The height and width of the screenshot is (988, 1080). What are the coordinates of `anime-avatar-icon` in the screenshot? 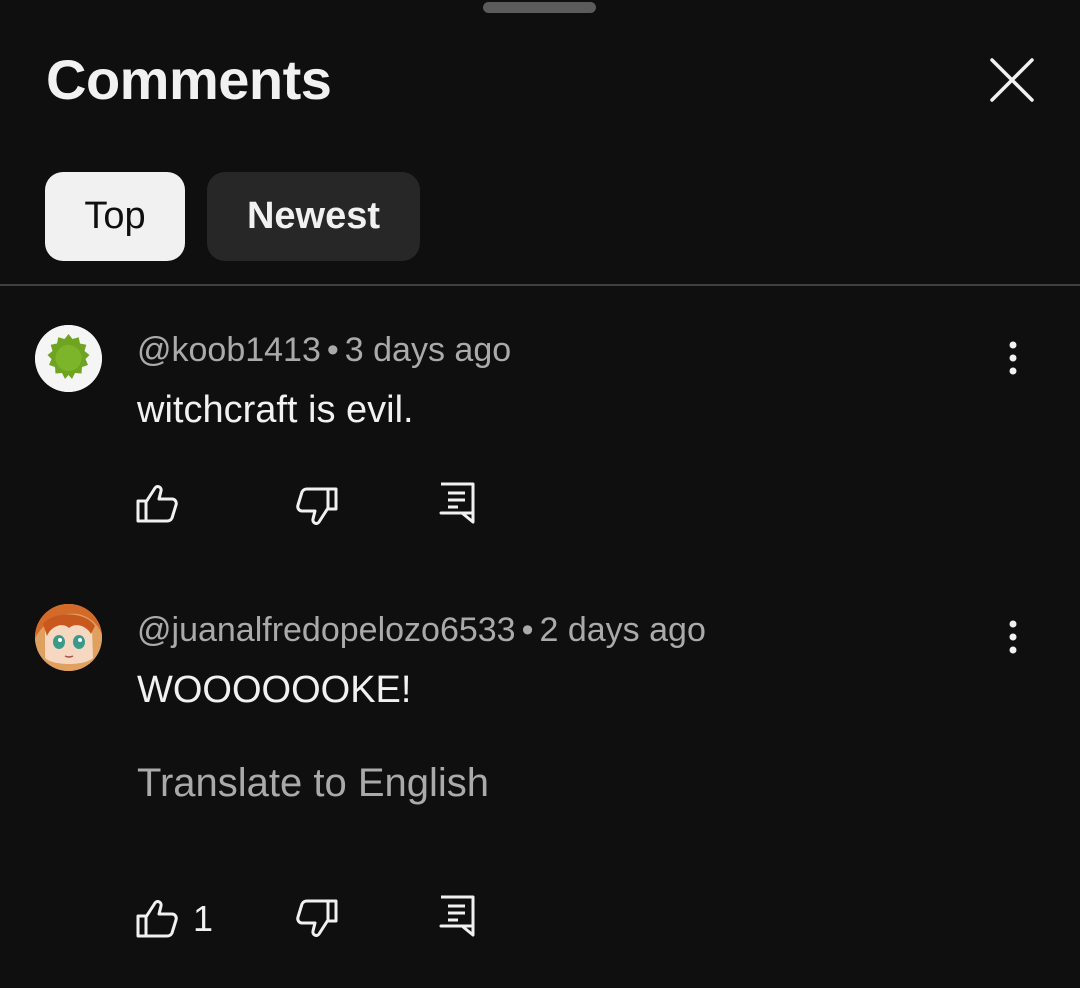 It's located at (68, 637).